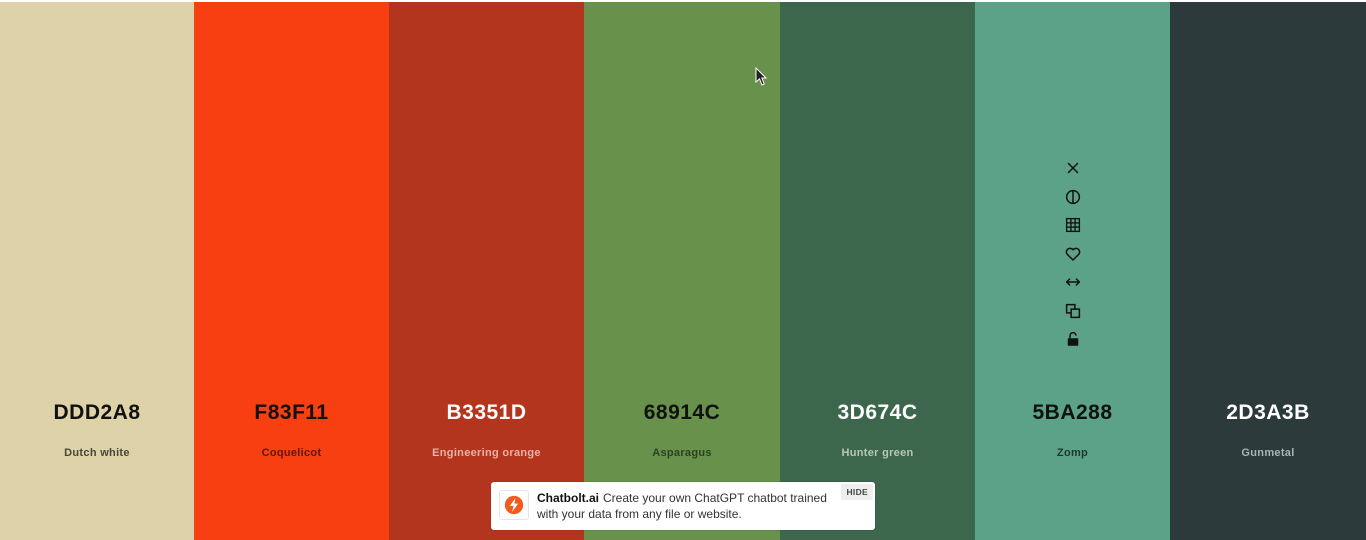  I want to click on color-name: Gunmetal, so click(1268, 453).